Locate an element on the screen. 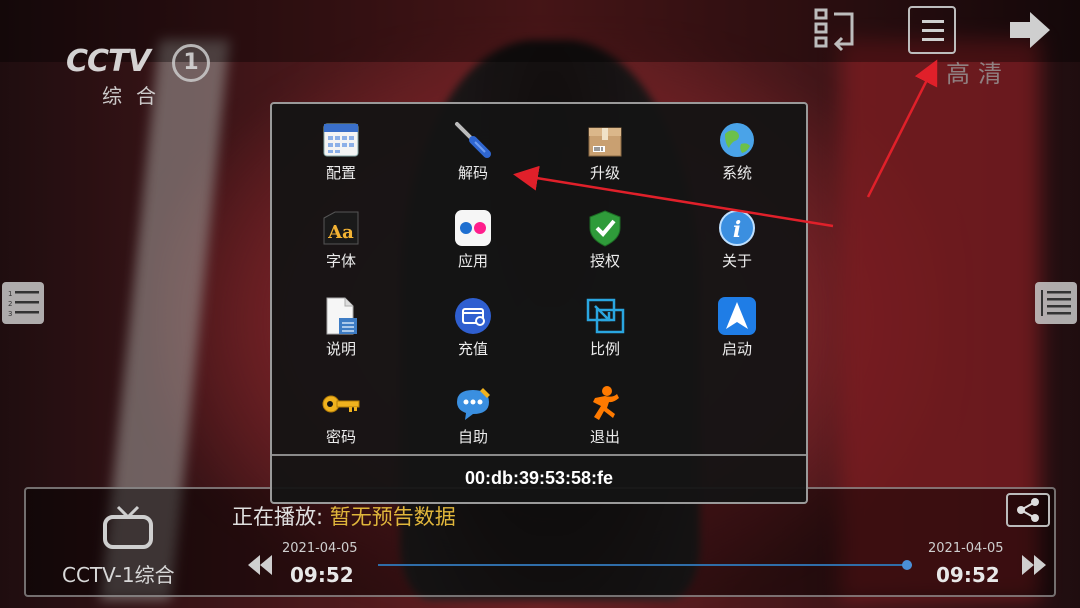  menu-item-label: 授权 is located at coordinates (604, 261).